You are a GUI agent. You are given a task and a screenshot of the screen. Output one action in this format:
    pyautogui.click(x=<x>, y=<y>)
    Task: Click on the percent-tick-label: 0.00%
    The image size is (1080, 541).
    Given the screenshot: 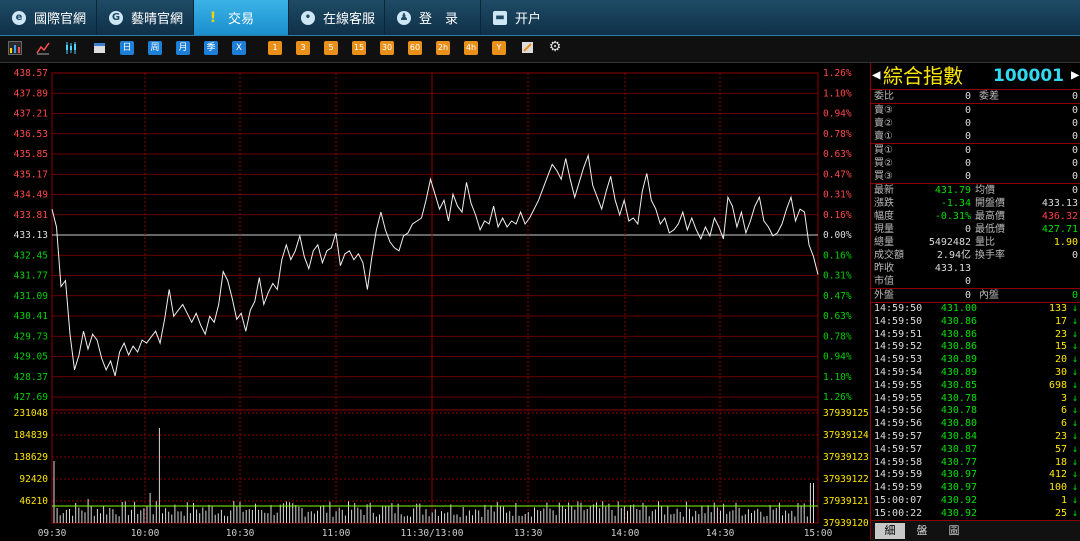 What is the action you would take?
    pyautogui.click(x=837, y=235)
    